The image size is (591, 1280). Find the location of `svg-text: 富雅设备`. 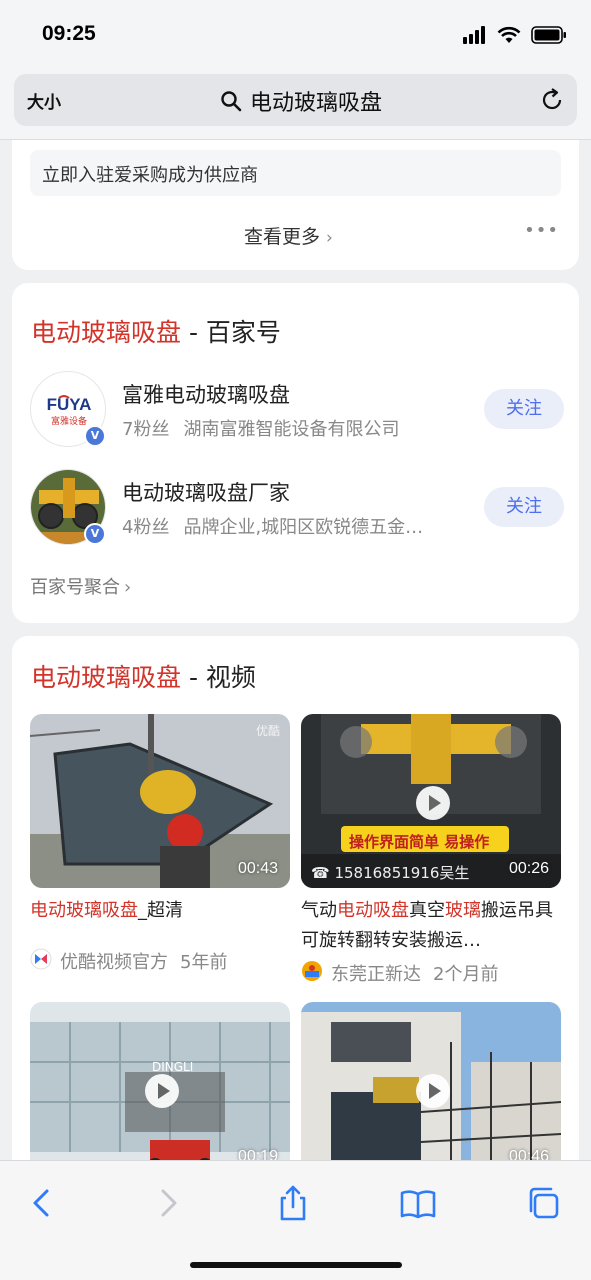

svg-text: 富雅设备 is located at coordinates (69, 421).